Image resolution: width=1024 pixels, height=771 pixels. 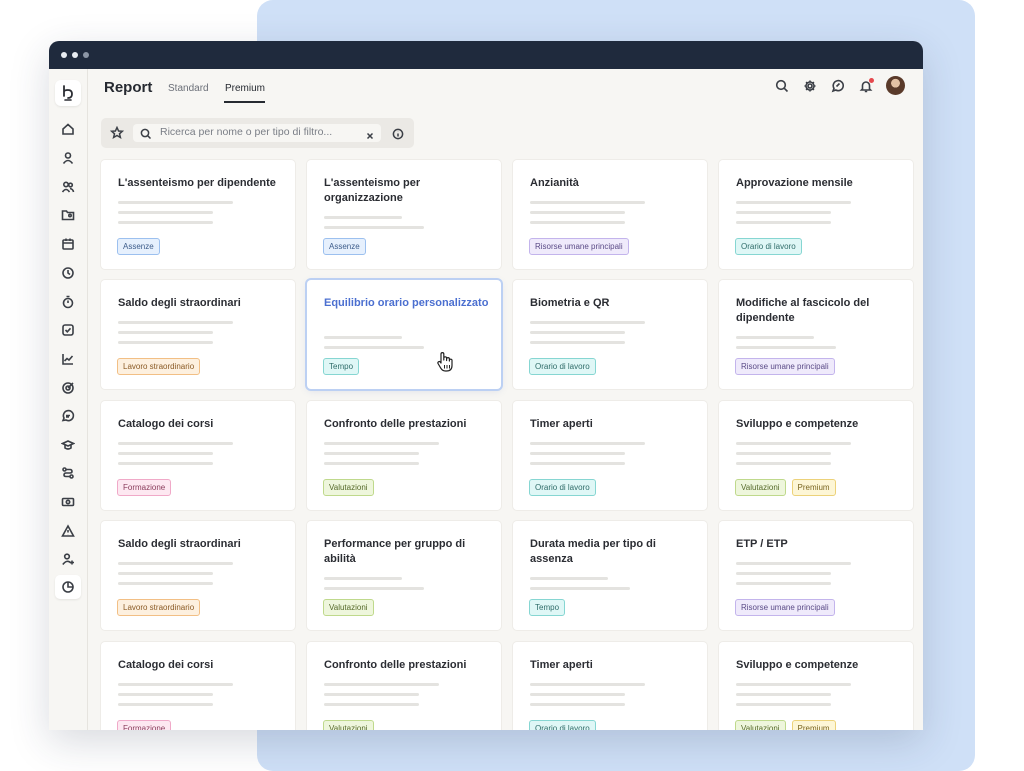 What do you see at coordinates (68, 531) in the screenshot?
I see `alert-icon` at bounding box center [68, 531].